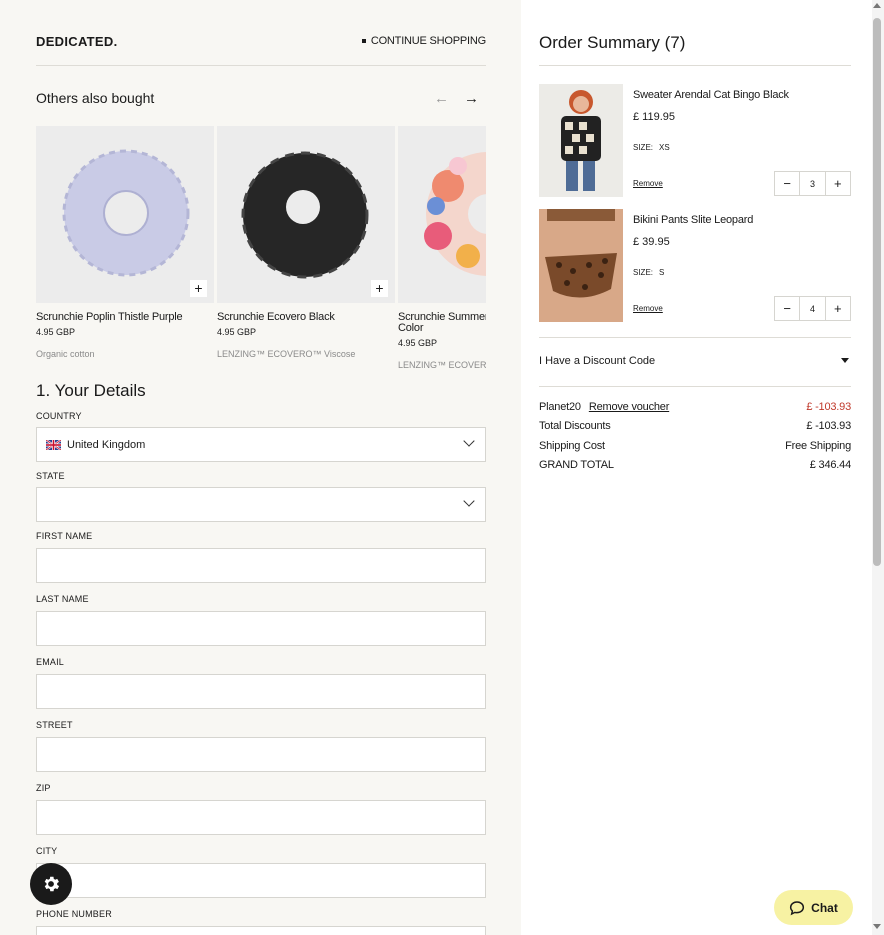 This screenshot has height=935, width=884. What do you see at coordinates (597, 361) in the screenshot?
I see `discount-code-label: I Have a Discount Code` at bounding box center [597, 361].